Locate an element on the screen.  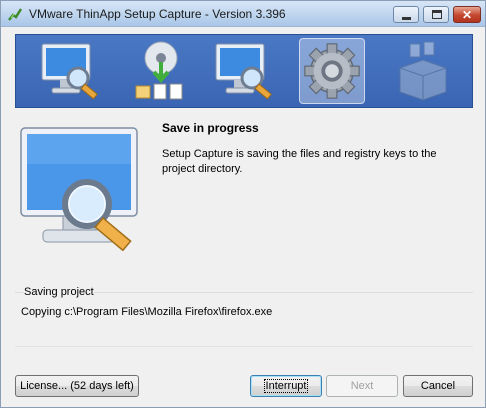
step-rescan-monitor-icon is located at coordinates (243, 71).